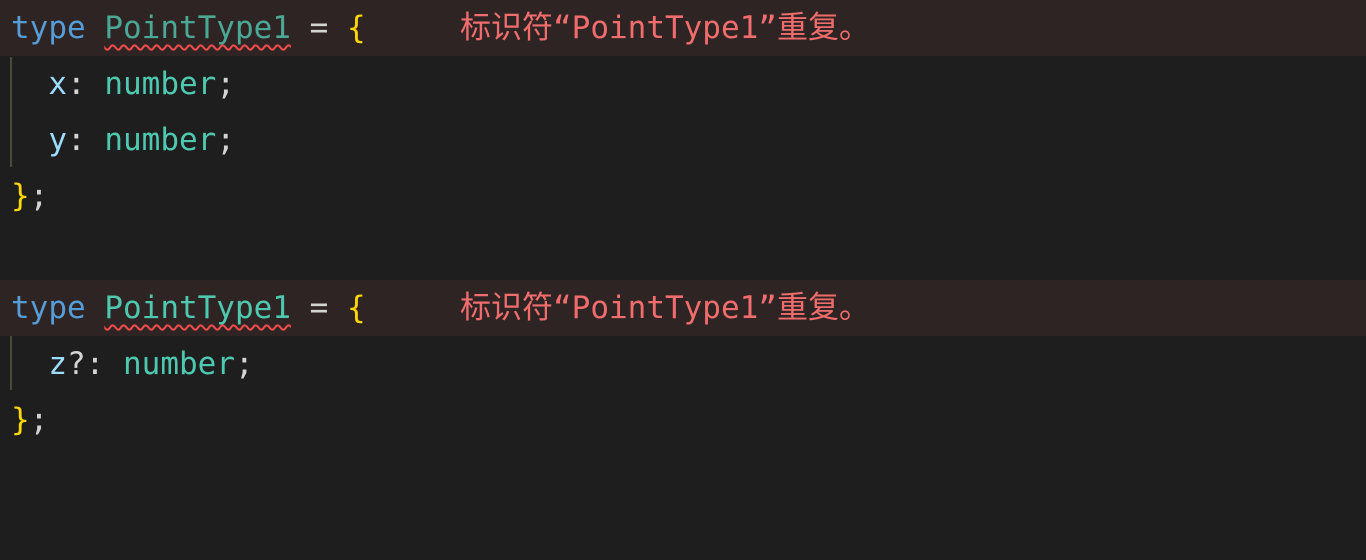 The width and height of the screenshot is (1366, 560). I want to click on optional-type-annotation: ?:, so click(86, 364).